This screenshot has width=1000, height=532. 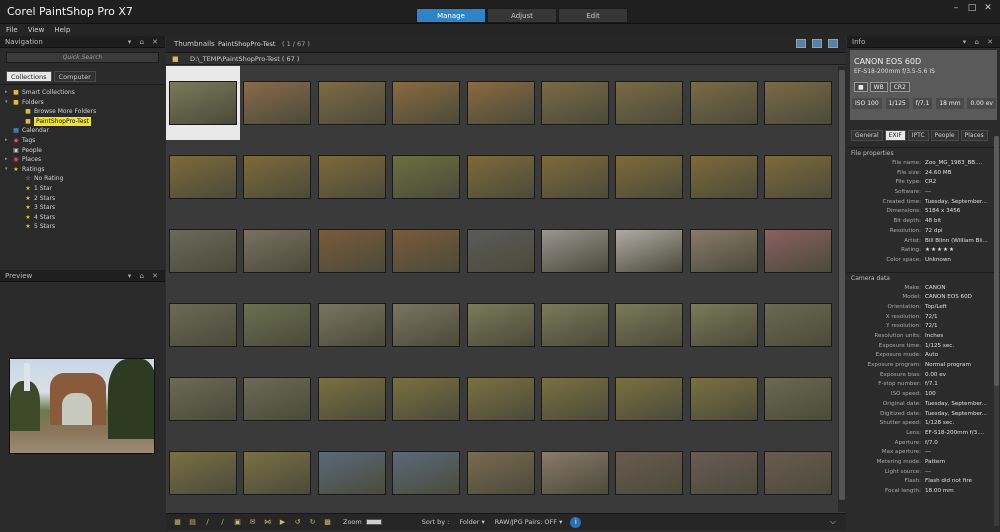 What do you see at coordinates (944, 135) in the screenshot?
I see `info-tab-people: People` at bounding box center [944, 135].